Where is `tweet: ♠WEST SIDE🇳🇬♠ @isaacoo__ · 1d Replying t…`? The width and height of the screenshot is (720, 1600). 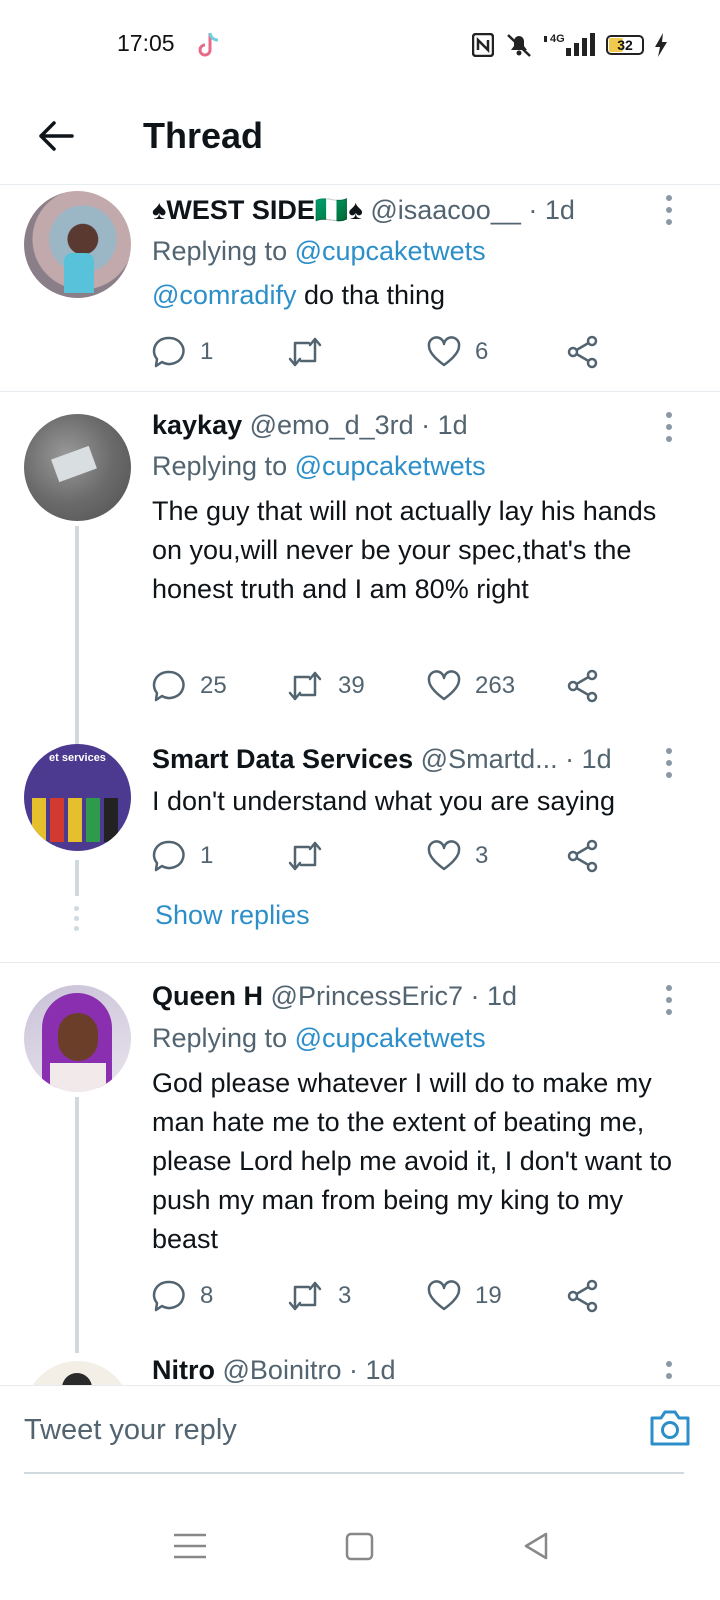 tweet: ♠WEST SIDE🇳🇬♠ @isaacoo__ · 1d Replying t… is located at coordinates (360, 288).